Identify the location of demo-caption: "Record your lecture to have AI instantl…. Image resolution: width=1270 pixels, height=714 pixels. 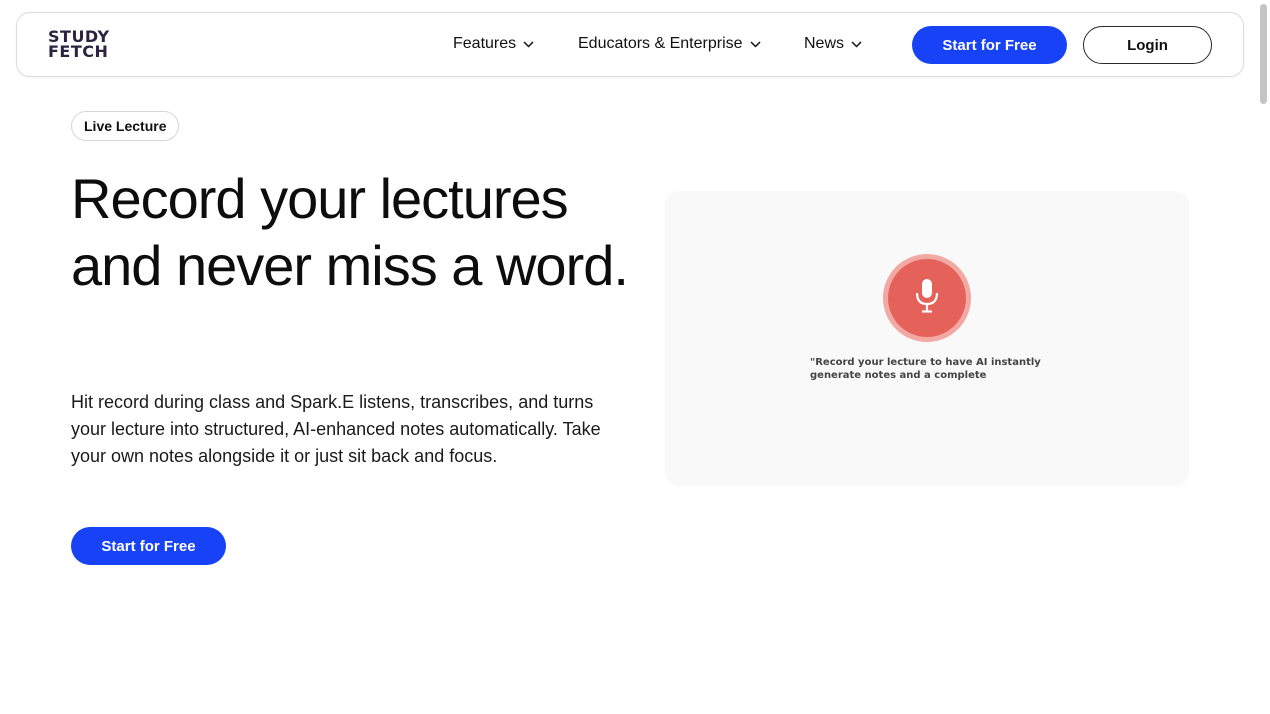
(925, 369).